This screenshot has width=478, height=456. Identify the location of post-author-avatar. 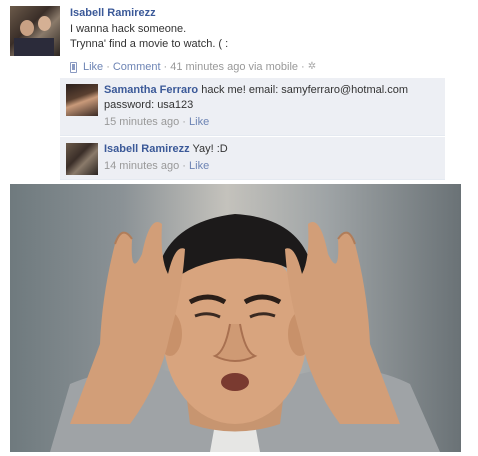
(35, 31).